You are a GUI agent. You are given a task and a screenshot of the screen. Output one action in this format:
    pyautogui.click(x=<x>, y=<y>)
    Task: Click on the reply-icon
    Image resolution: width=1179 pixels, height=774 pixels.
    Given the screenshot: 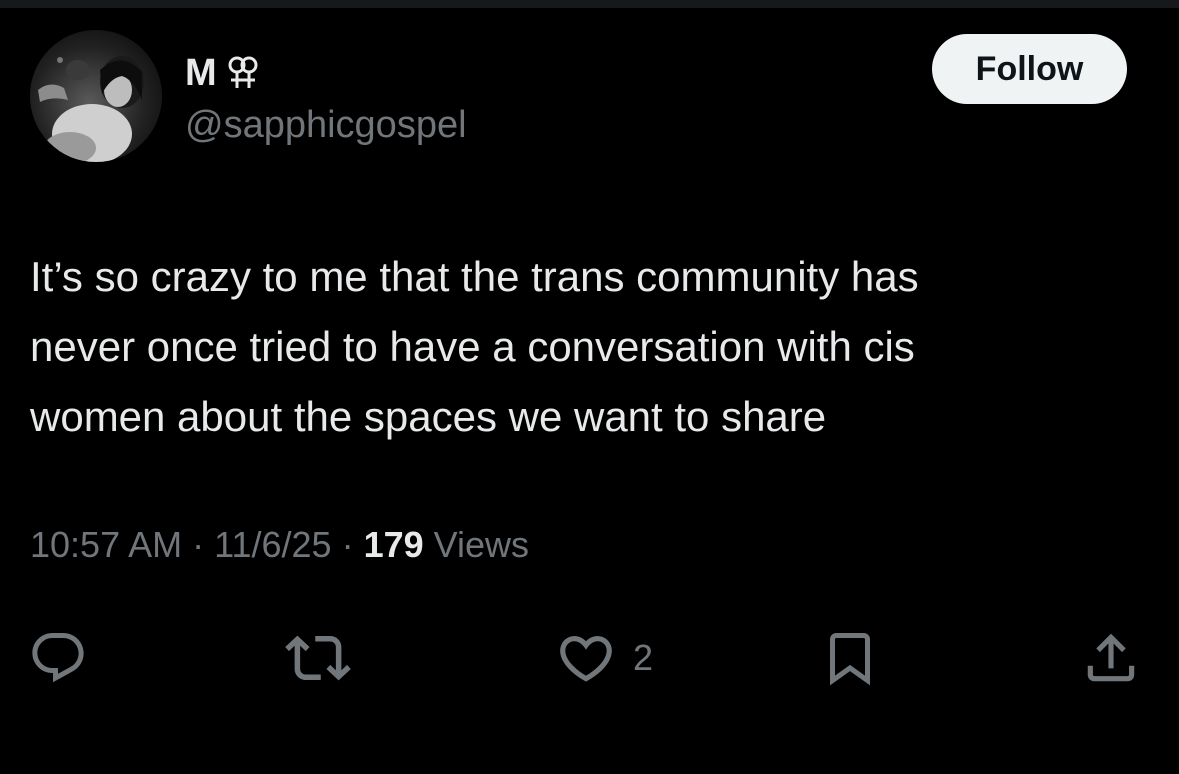 What is the action you would take?
    pyautogui.click(x=58, y=658)
    